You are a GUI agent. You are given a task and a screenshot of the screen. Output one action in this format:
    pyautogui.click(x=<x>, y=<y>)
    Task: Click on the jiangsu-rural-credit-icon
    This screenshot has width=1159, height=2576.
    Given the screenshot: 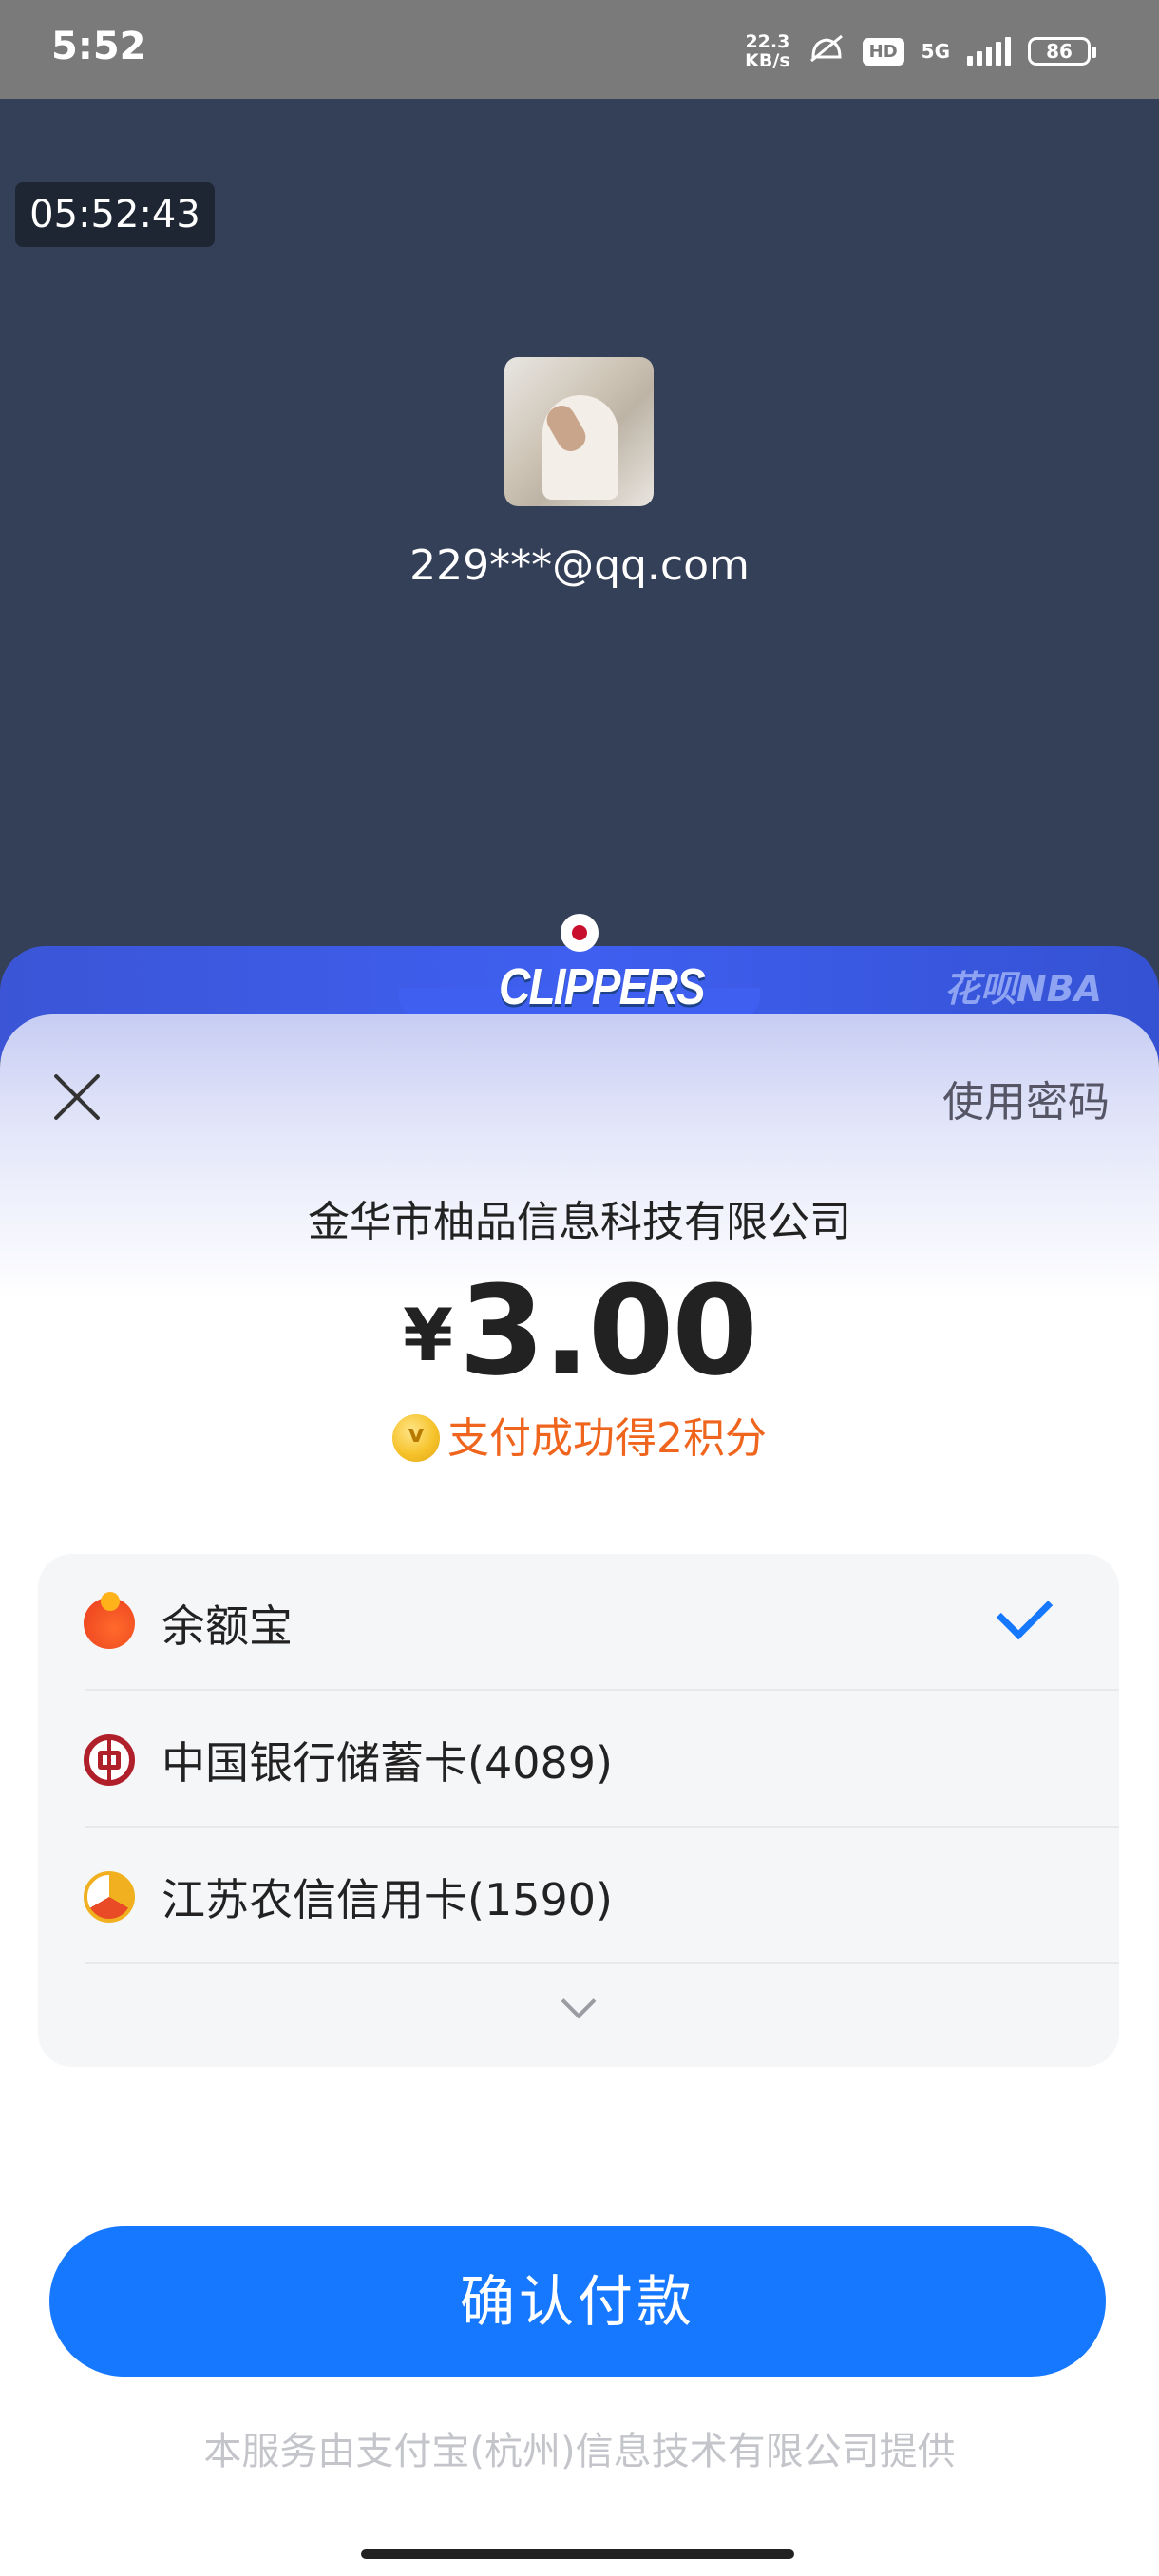 What is the action you would take?
    pyautogui.click(x=109, y=1897)
    